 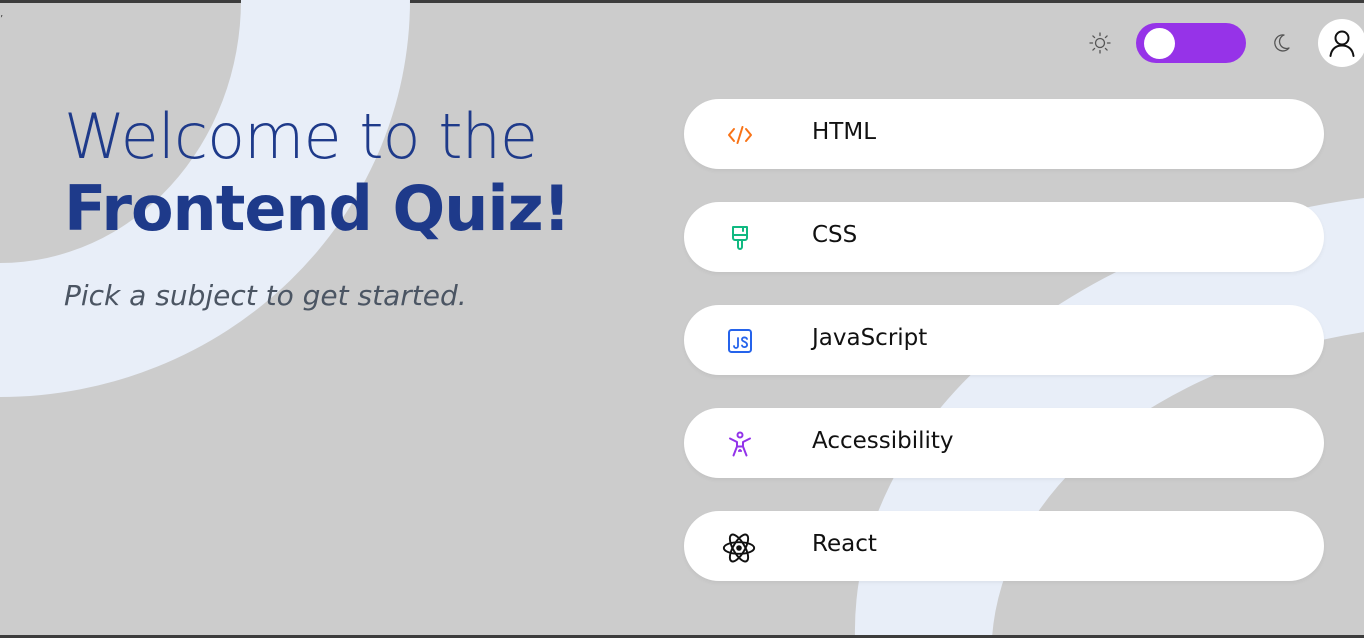 What do you see at coordinates (1159, 43) in the screenshot?
I see `toggle-knob` at bounding box center [1159, 43].